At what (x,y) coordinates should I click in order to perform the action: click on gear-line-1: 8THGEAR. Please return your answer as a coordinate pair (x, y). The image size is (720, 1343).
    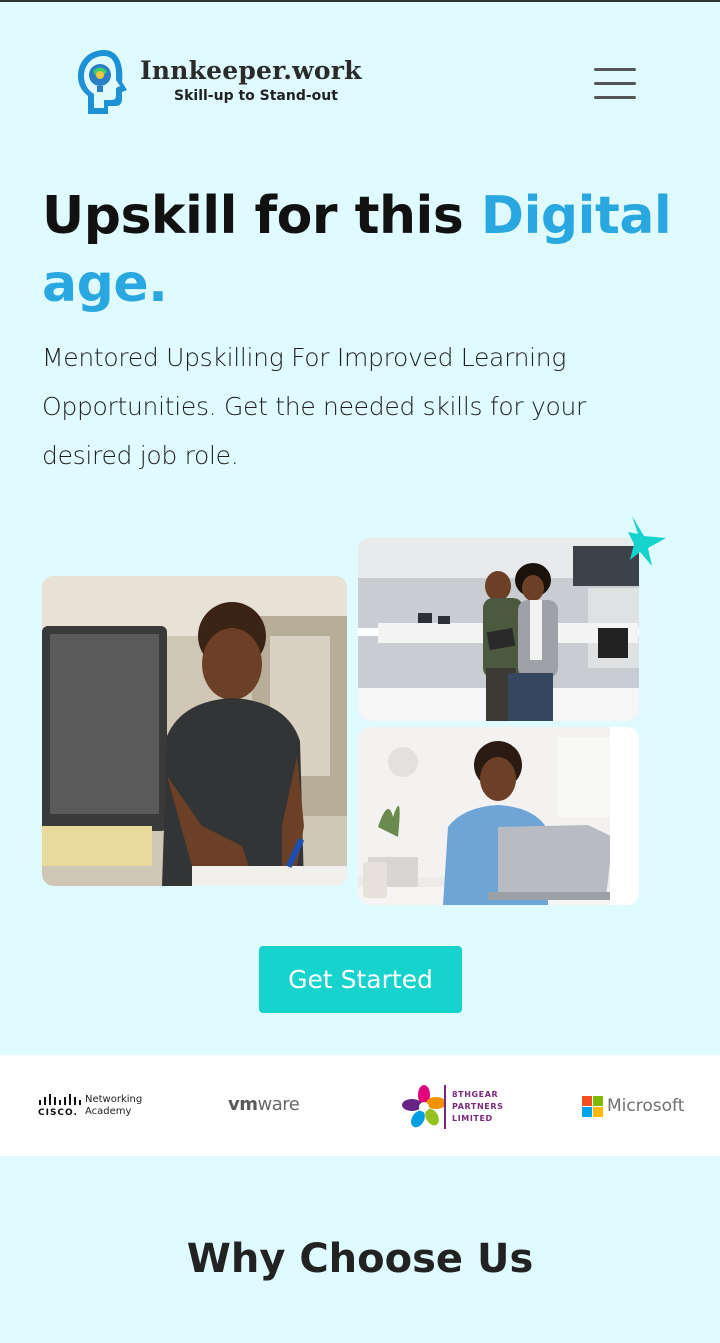
    Looking at the image, I should click on (475, 1094).